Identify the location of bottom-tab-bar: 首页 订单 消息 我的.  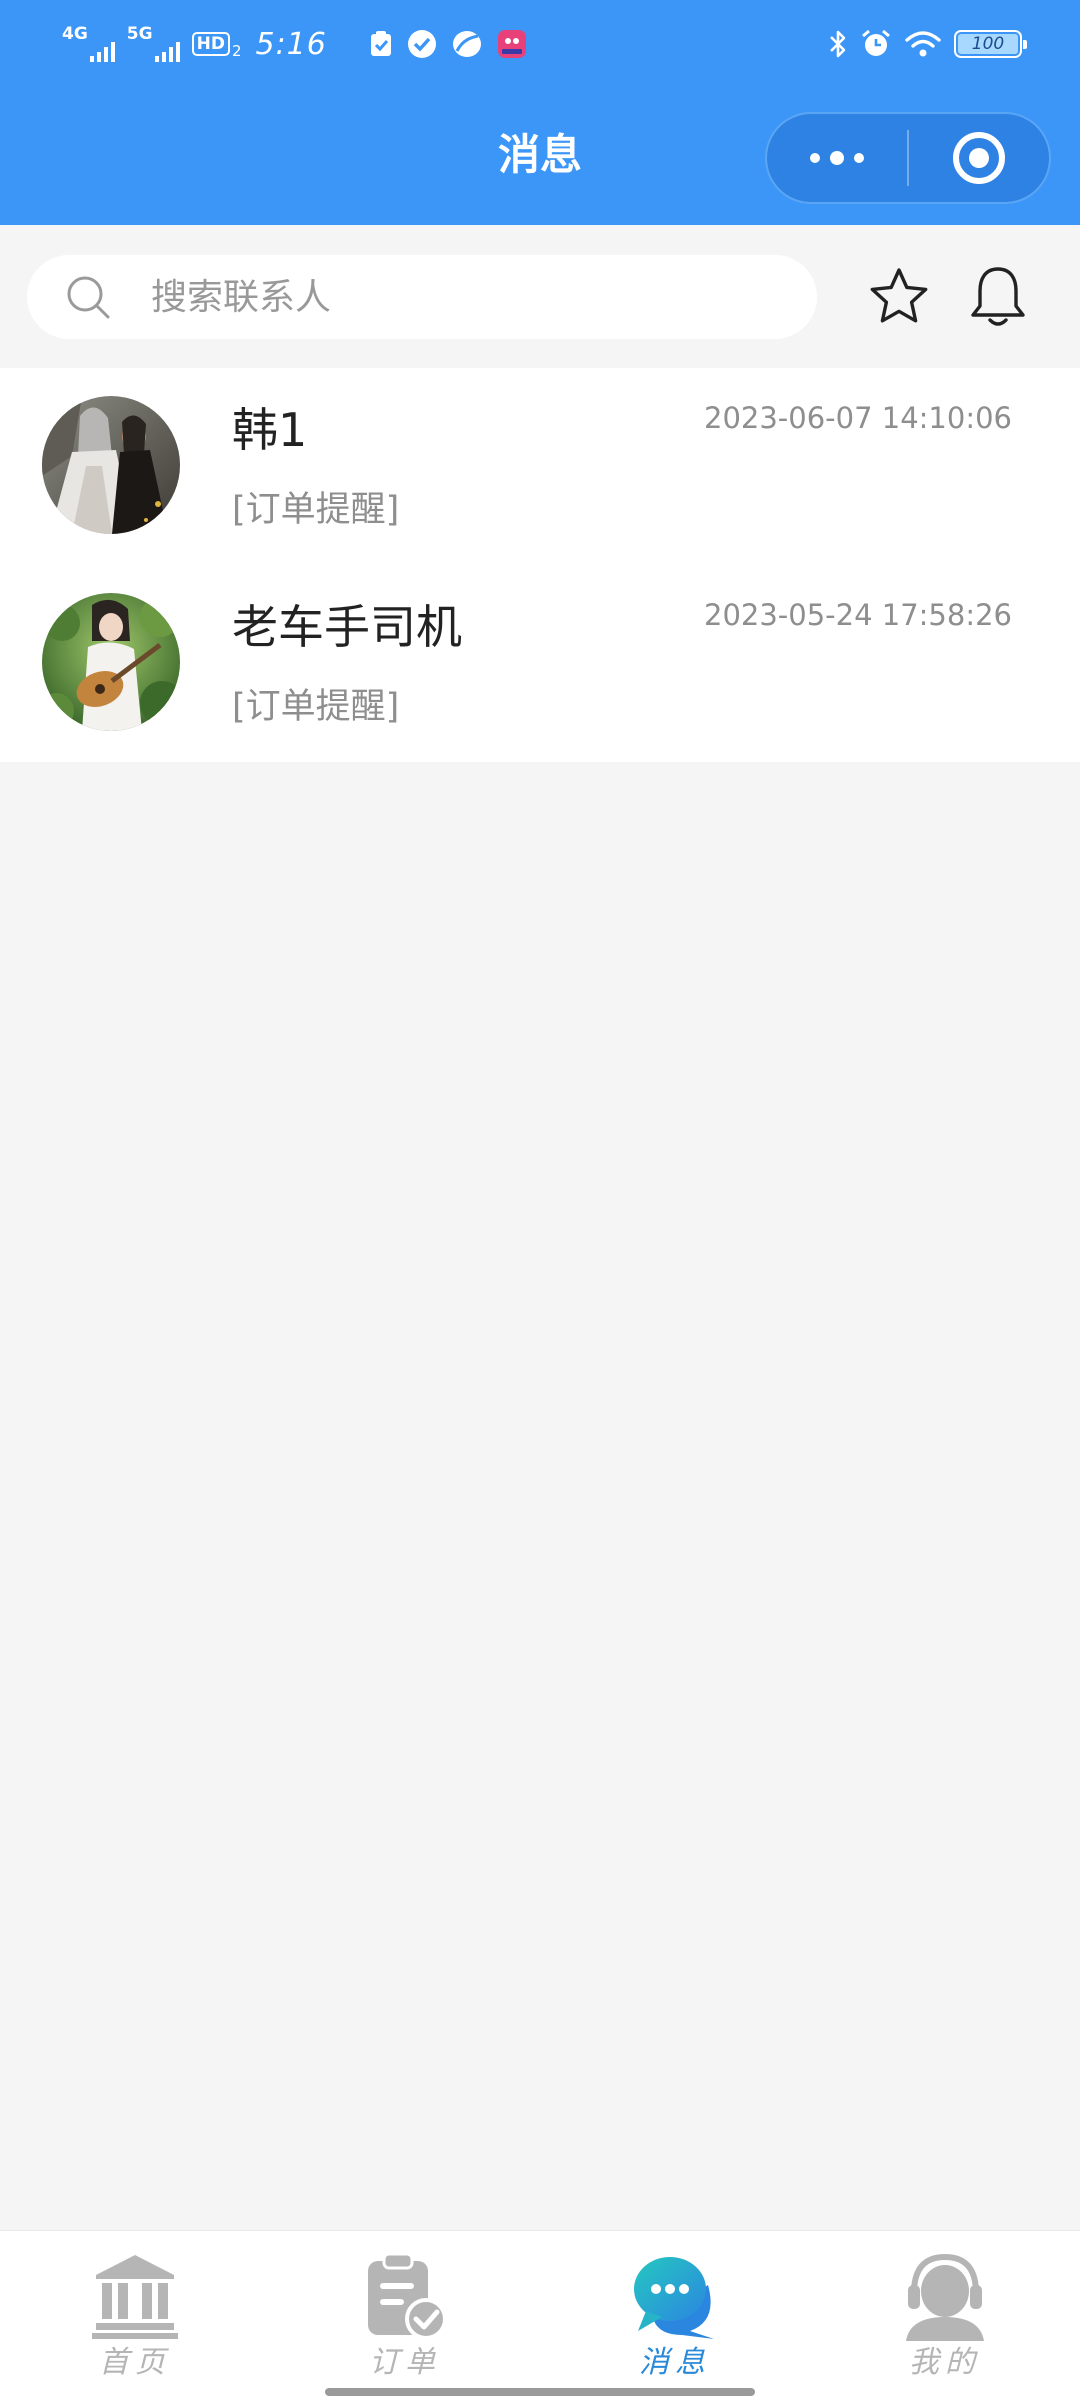
(540, 2315).